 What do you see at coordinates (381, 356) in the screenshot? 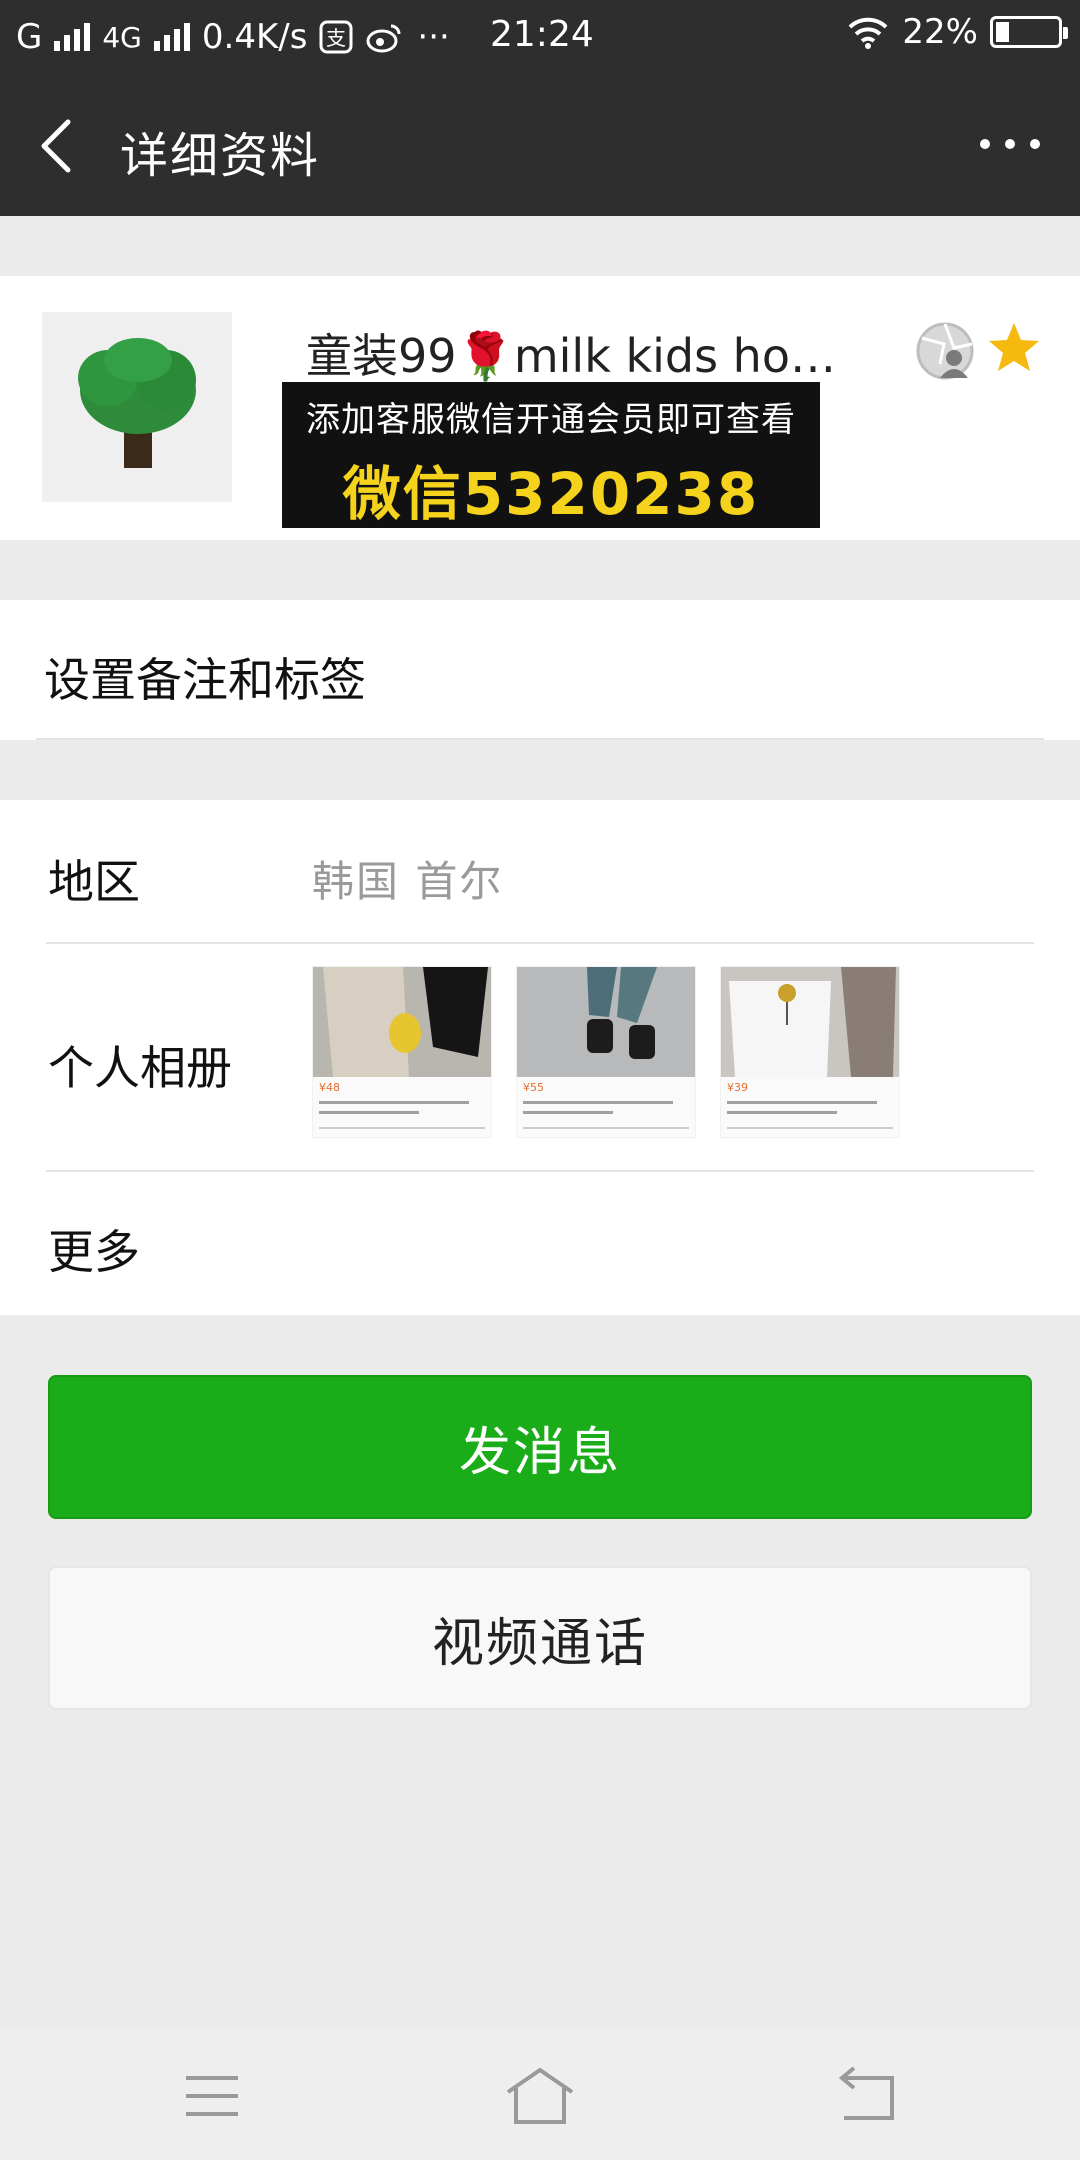
I see `profile-name-prefix: 童装99` at bounding box center [381, 356].